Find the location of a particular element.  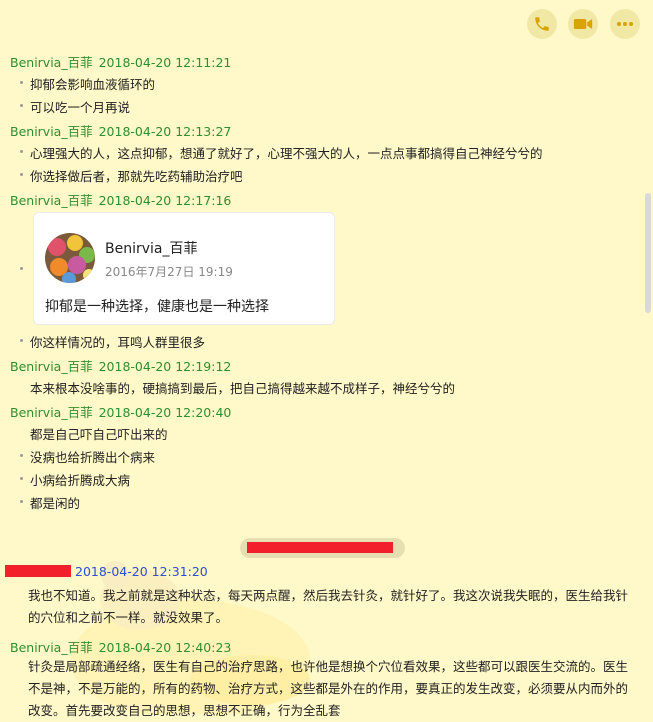

message-text: 抑郁会影响血液循环的 is located at coordinates (93, 84).